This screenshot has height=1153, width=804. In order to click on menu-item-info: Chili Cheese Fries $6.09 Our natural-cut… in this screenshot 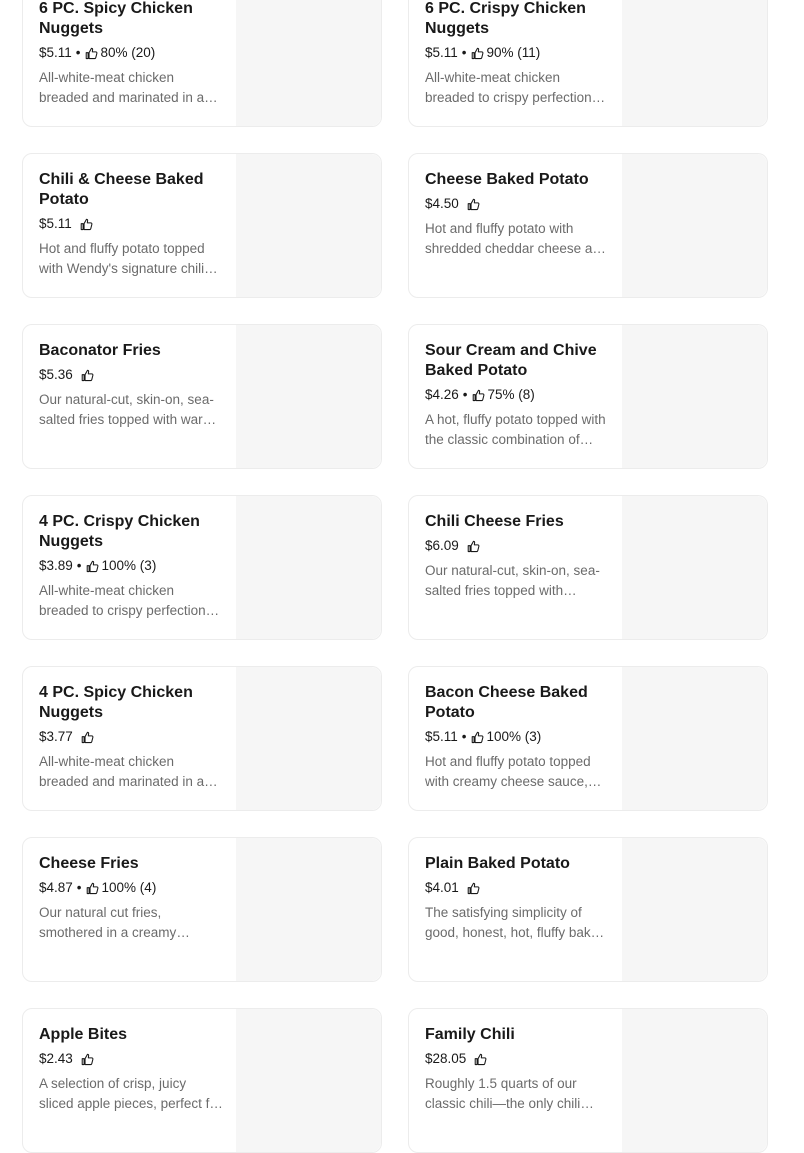, I will do `click(517, 556)`.